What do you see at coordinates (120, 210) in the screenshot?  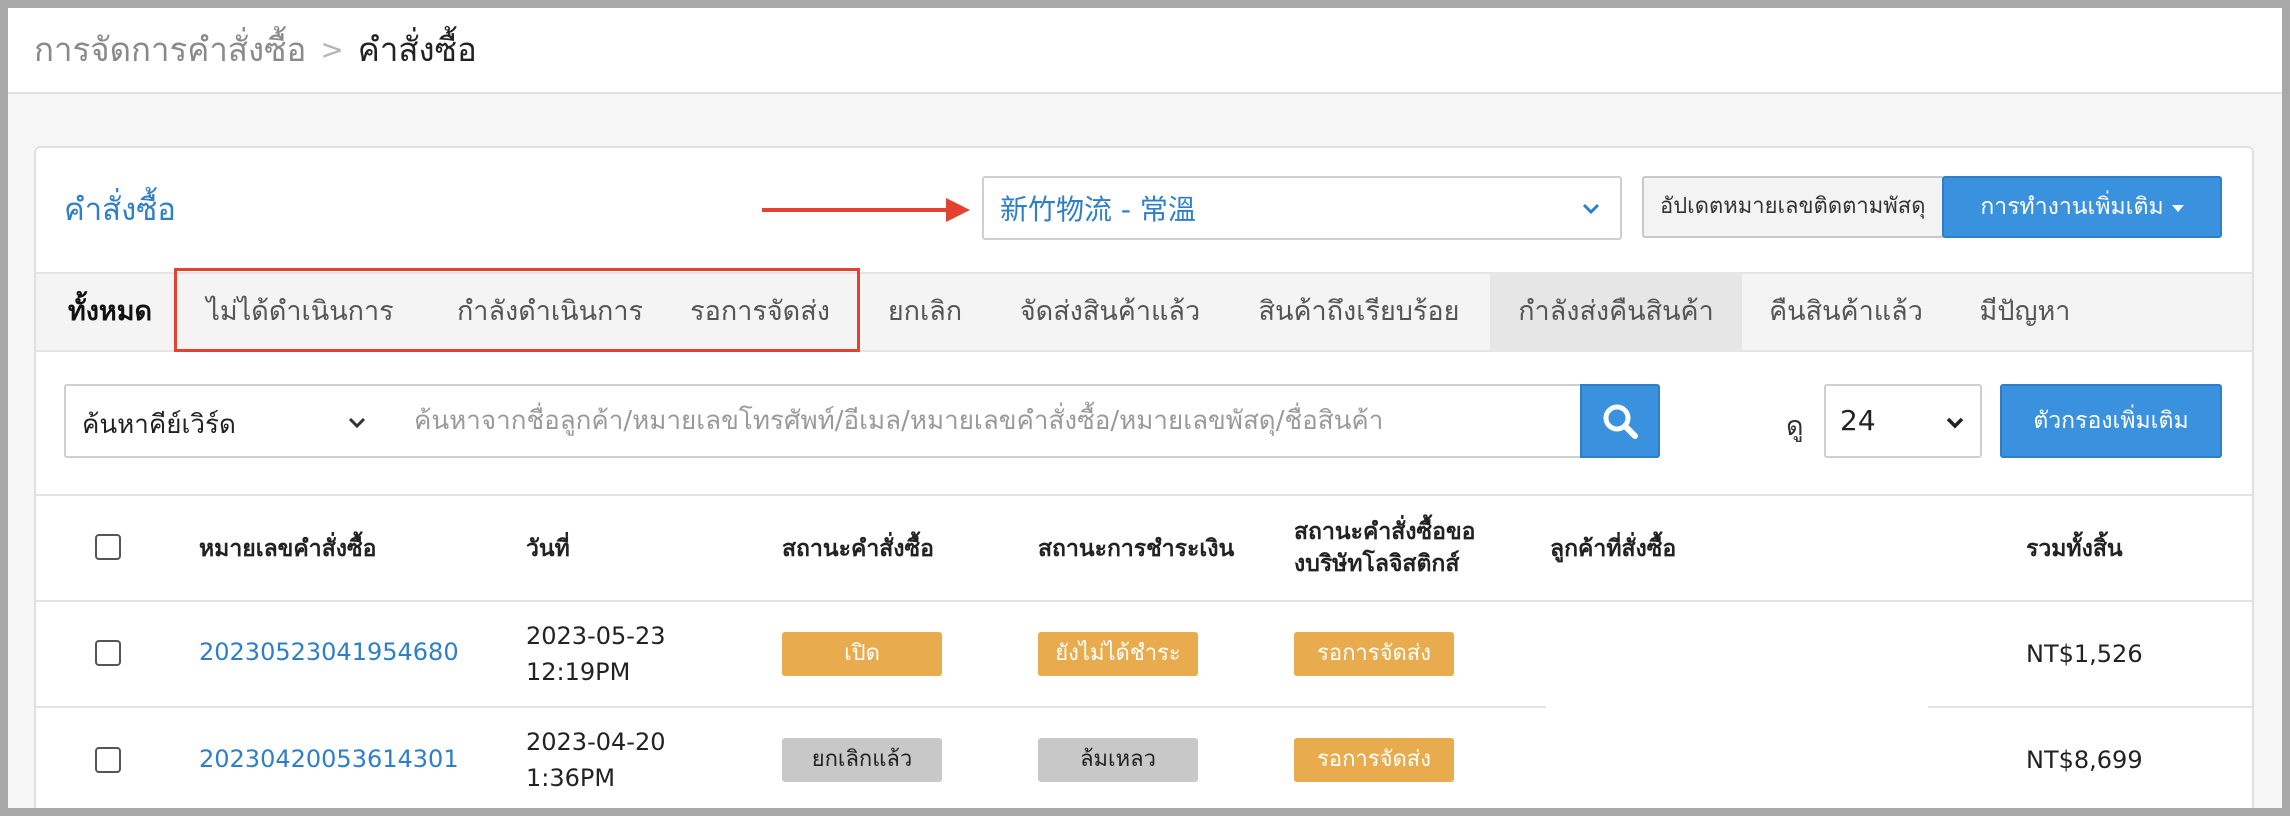 I see `page-title: คำสั่งซื้อ` at bounding box center [120, 210].